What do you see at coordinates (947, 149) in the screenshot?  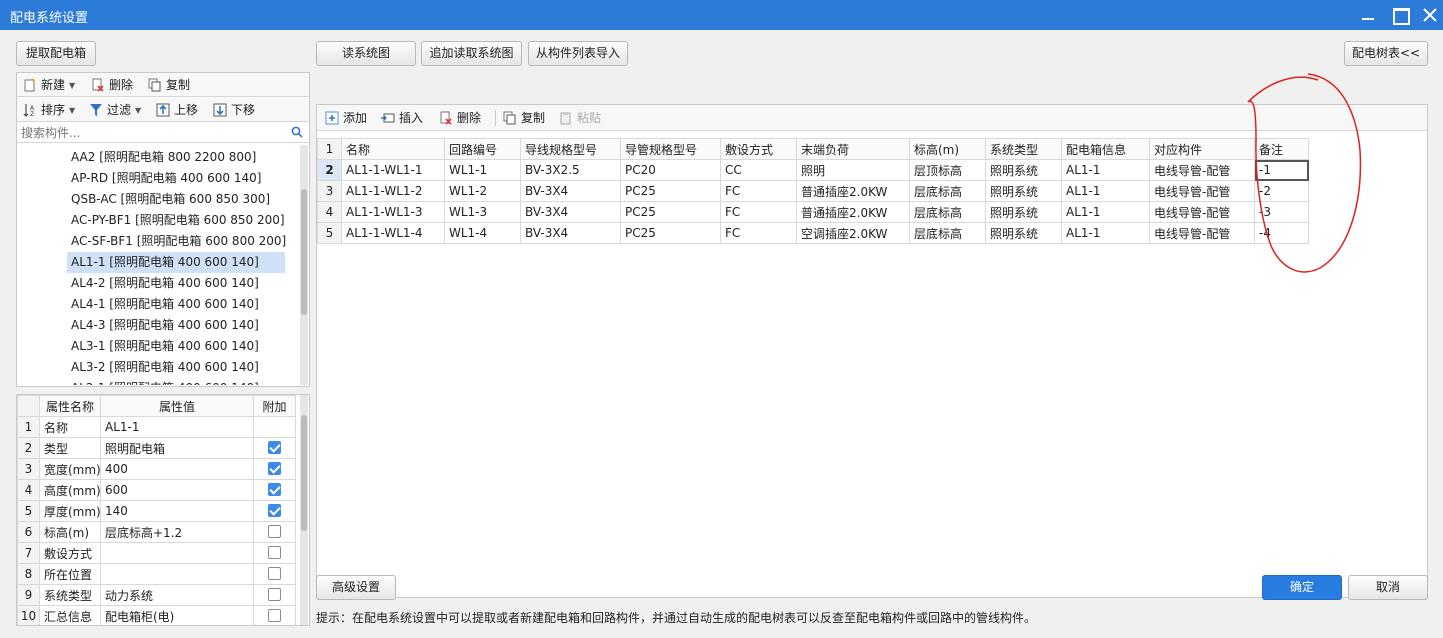 I see `grid-column-header: 标高(m)` at bounding box center [947, 149].